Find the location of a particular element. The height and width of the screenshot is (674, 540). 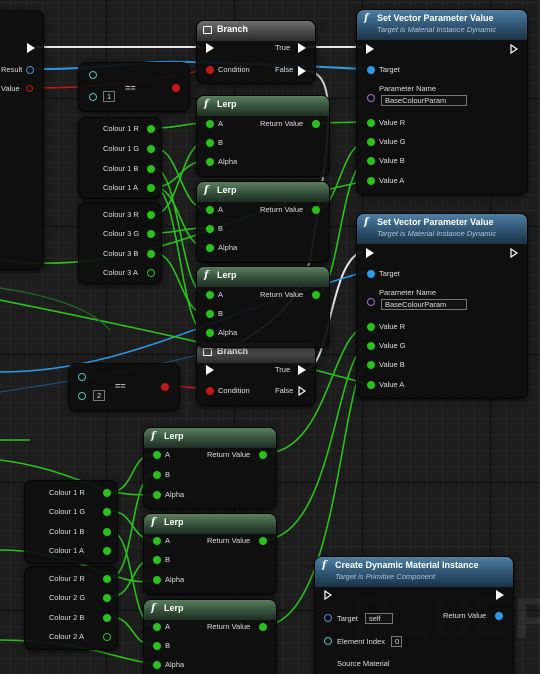

lerp-node-3: f Lerp A Return Value B Alpha is located at coordinates (263, 307).